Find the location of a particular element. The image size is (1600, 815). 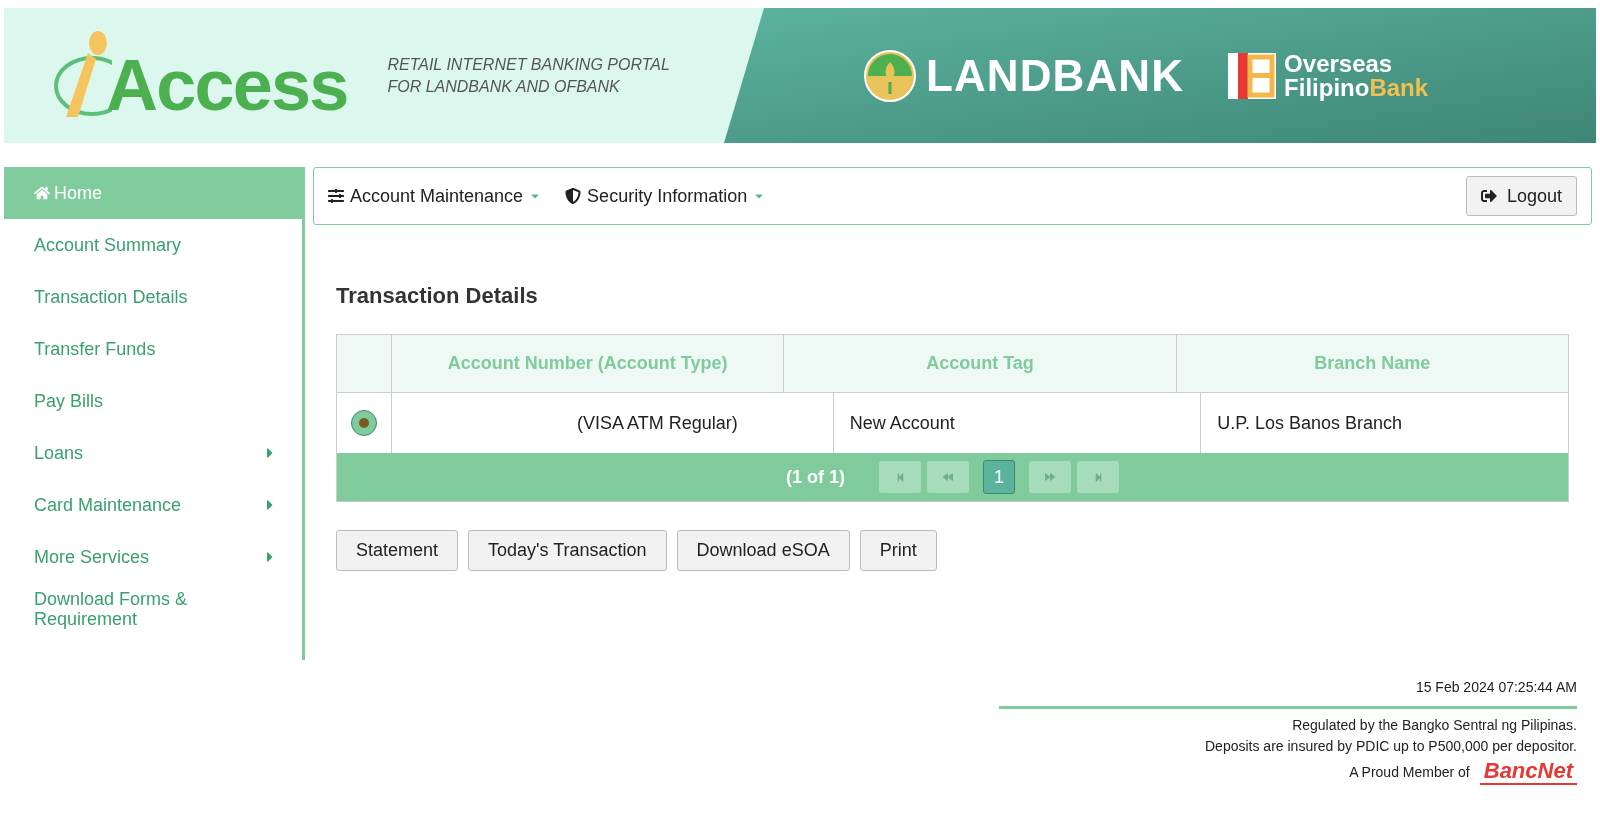

sidebar-item: Transaction Details is located at coordinates (153, 297).